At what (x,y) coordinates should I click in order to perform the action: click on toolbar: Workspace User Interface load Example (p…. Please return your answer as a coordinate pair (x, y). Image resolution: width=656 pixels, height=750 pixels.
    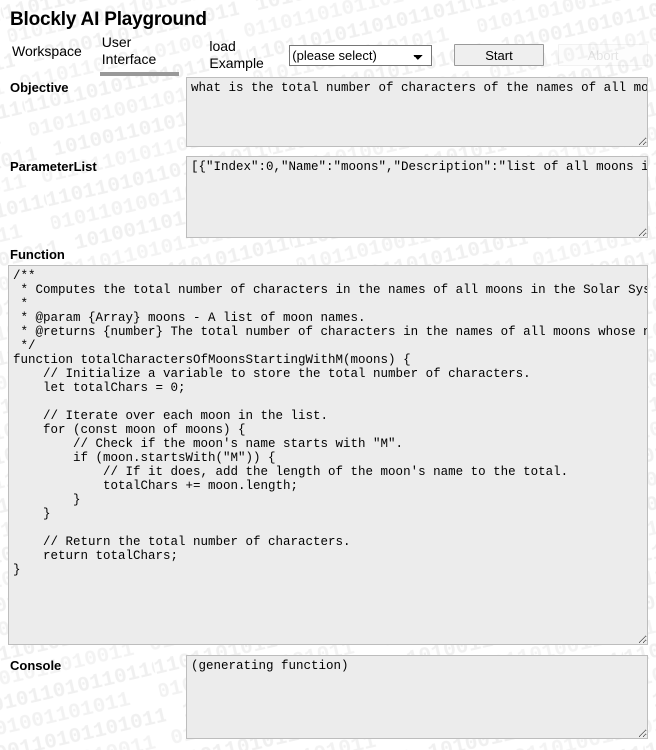
    Looking at the image, I should click on (329, 55).